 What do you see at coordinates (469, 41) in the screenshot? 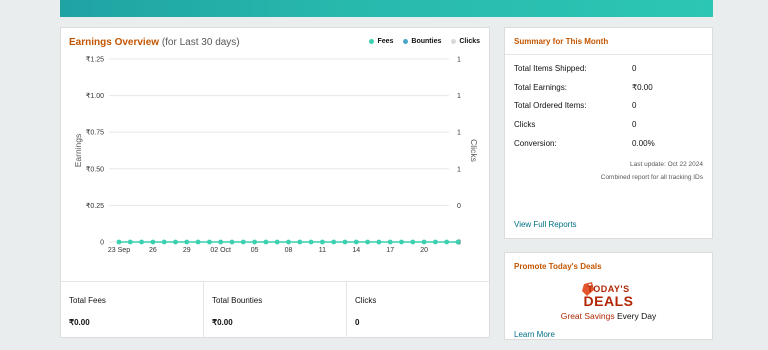
I see `legend-clicks-label: Clicks` at bounding box center [469, 41].